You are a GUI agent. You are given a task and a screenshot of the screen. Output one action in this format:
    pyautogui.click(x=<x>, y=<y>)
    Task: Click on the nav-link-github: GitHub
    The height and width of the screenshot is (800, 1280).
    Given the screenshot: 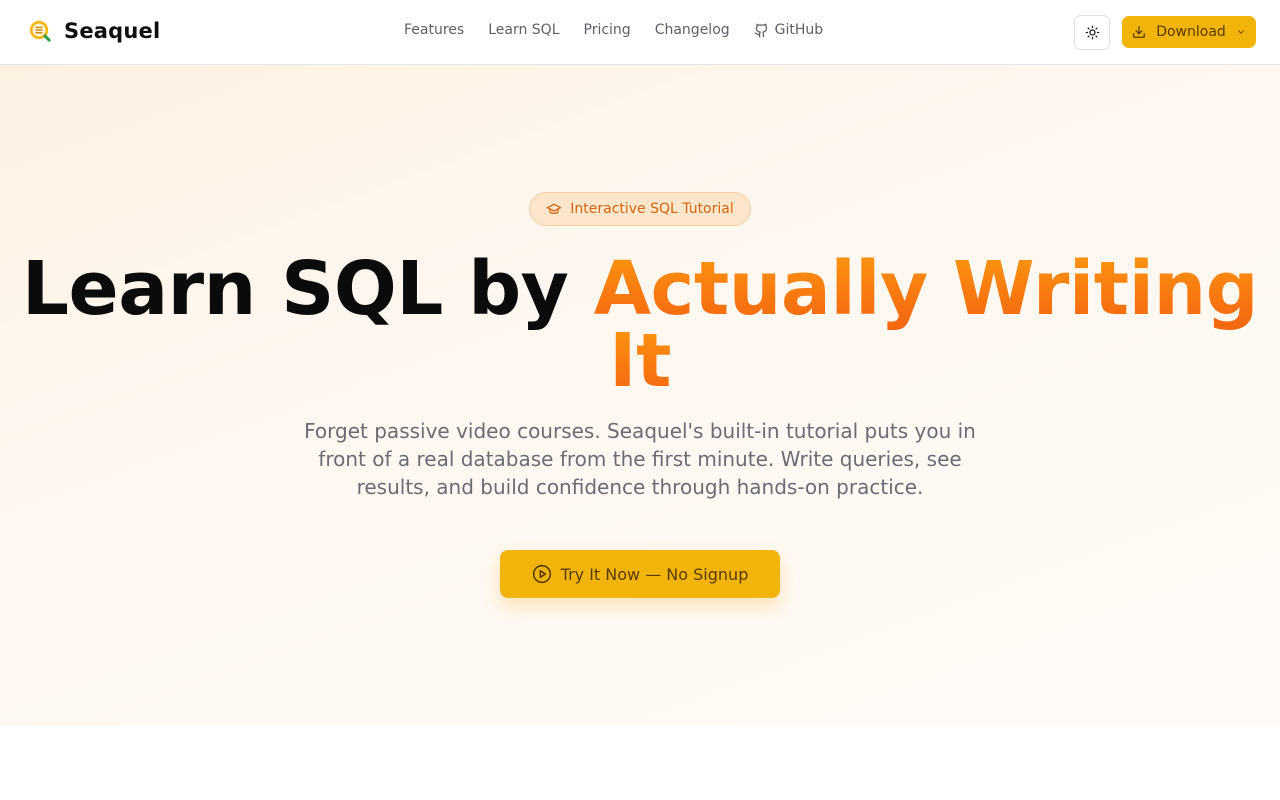 What is the action you would take?
    pyautogui.click(x=789, y=30)
    